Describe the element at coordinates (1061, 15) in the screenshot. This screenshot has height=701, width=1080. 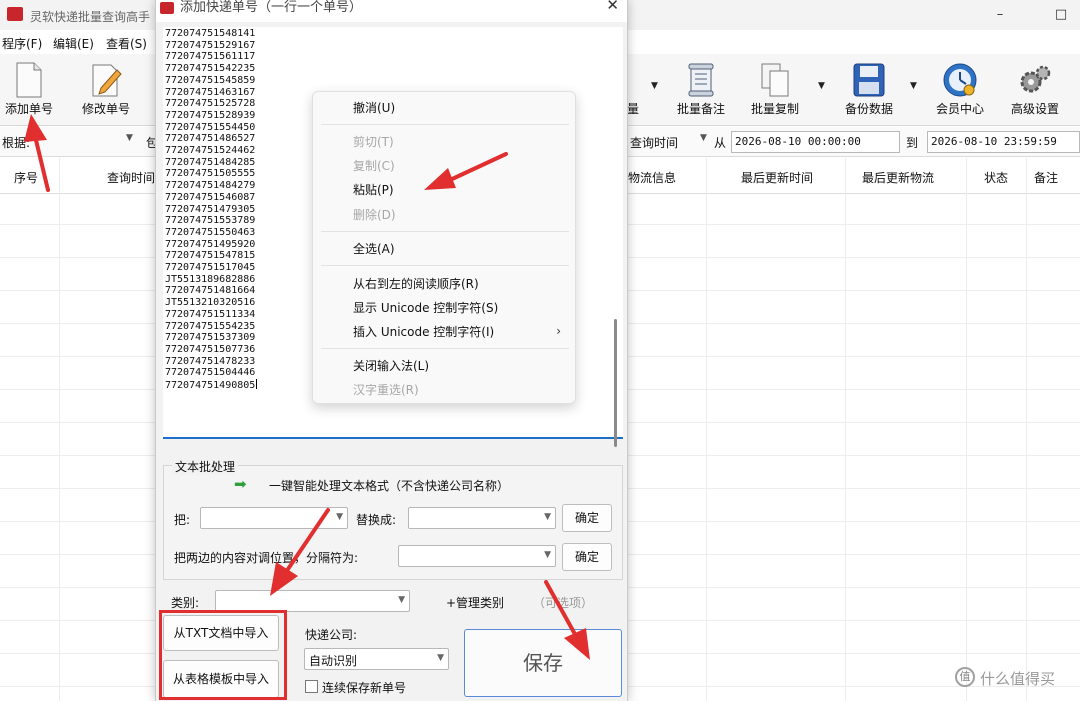
I see `maximize-icon: □` at that location.